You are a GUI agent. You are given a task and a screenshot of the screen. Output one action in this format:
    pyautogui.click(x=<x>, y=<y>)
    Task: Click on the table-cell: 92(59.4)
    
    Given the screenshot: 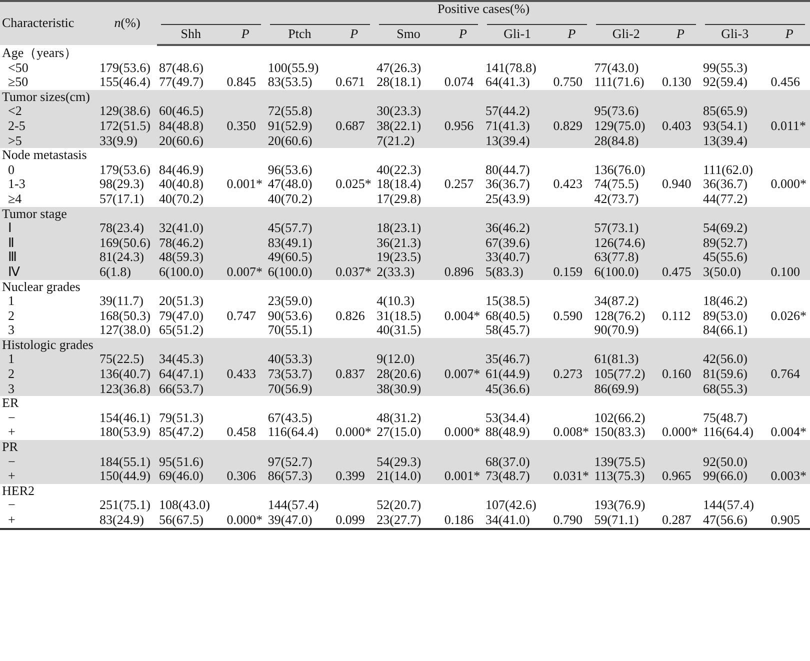 What is the action you would take?
    pyautogui.click(x=725, y=82)
    